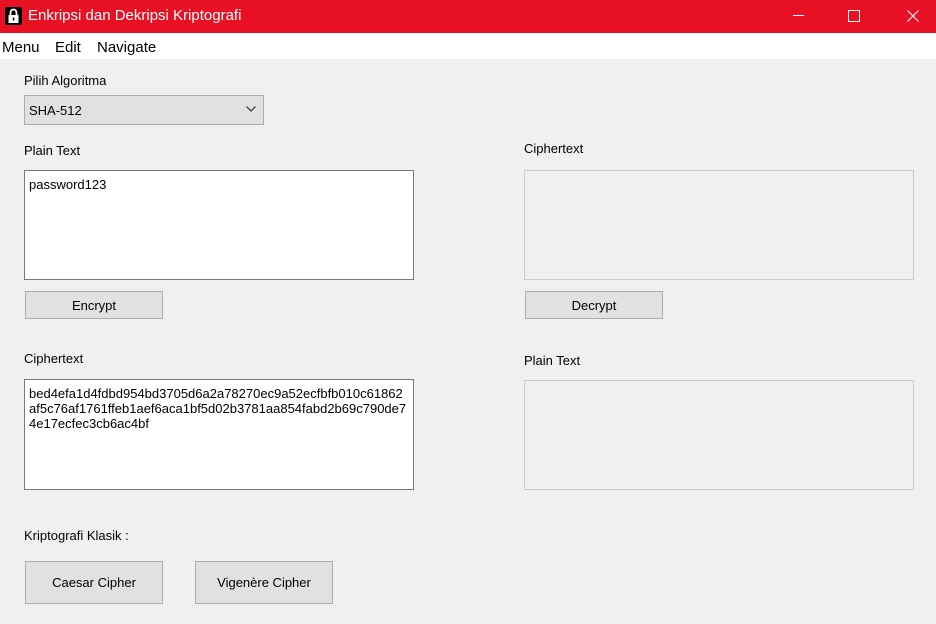  I want to click on plain-text-input: password123, so click(219, 225).